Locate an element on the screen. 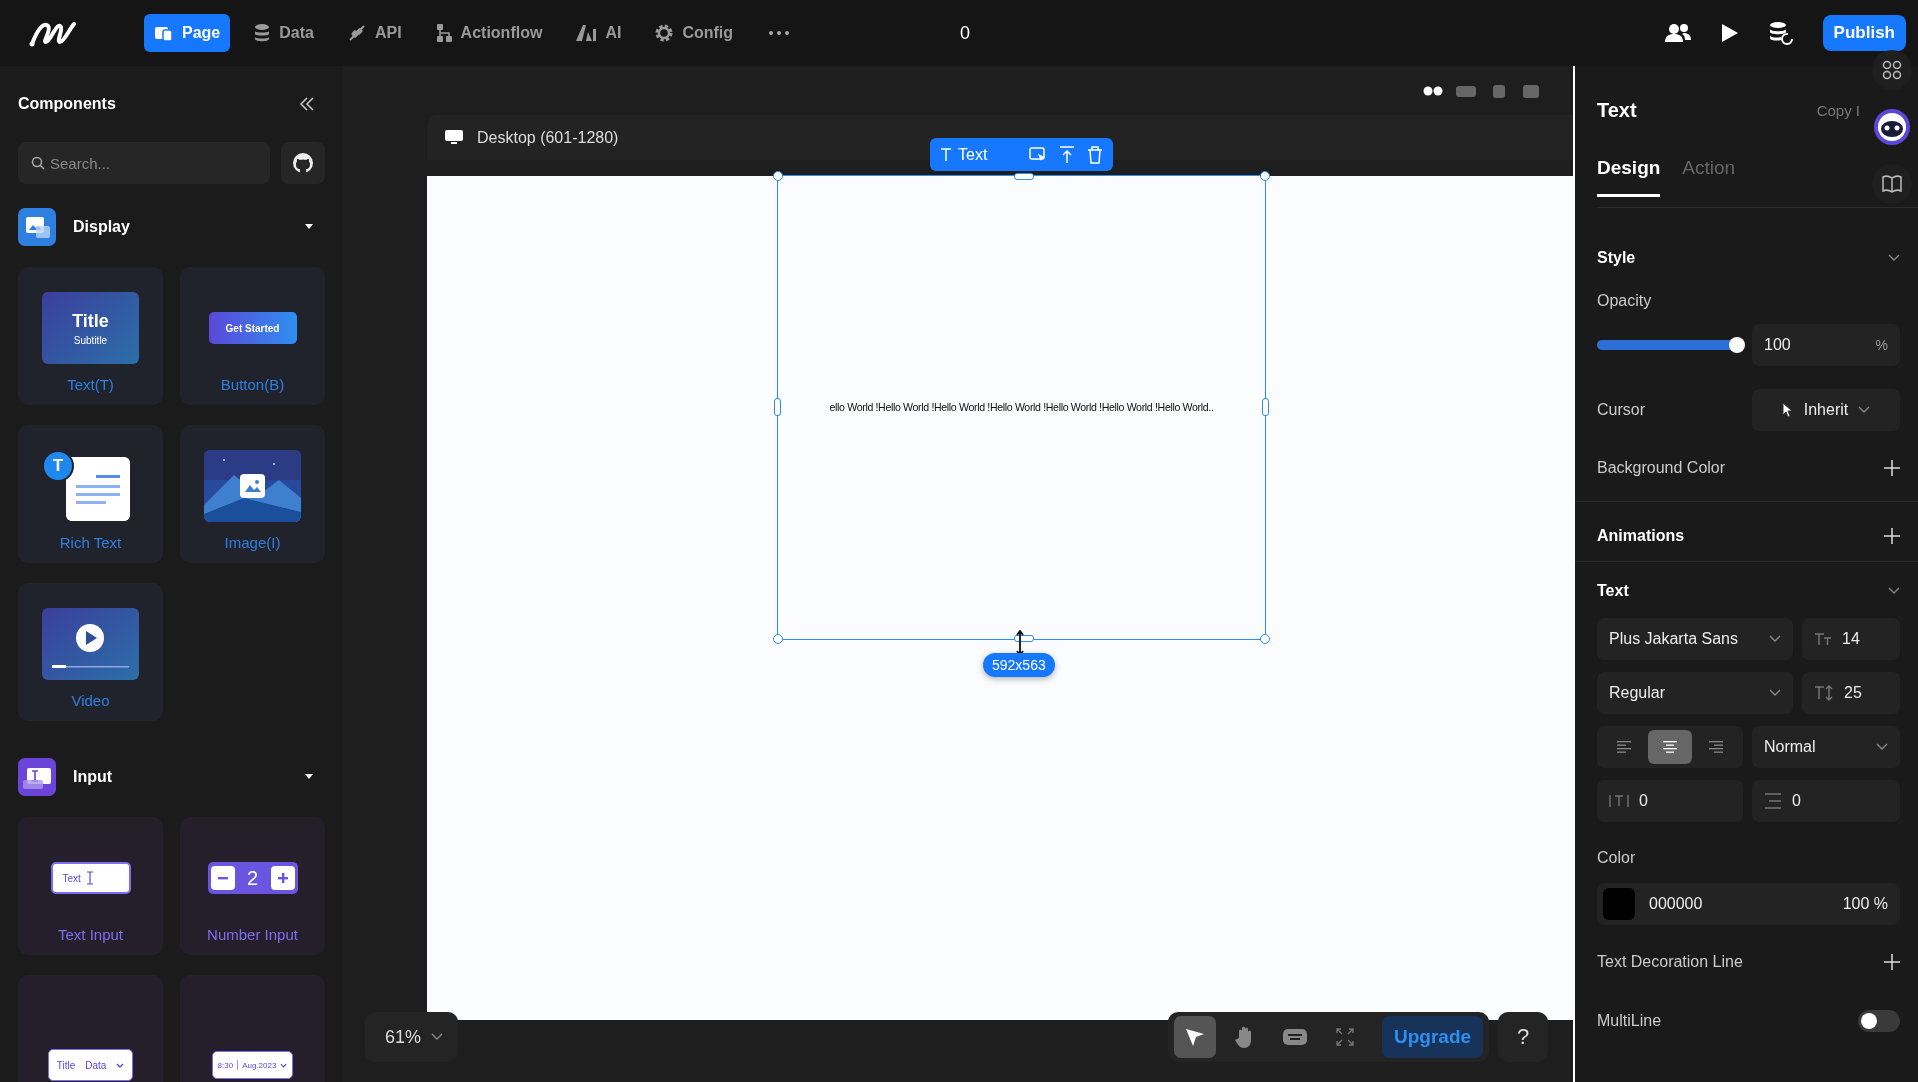 The width and height of the screenshot is (1918, 1082). upgrade-button: Upgrade is located at coordinates (1433, 1037).